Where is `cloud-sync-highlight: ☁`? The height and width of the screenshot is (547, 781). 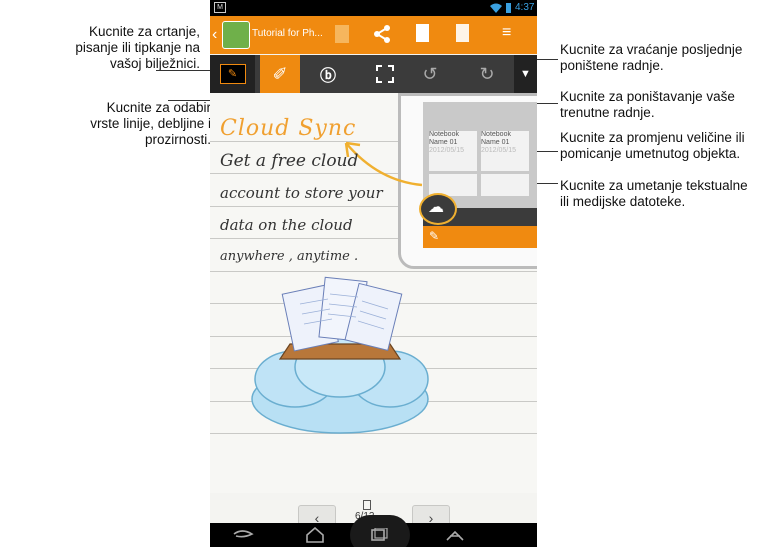
cloud-sync-highlight: ☁ is located at coordinates (438, 209).